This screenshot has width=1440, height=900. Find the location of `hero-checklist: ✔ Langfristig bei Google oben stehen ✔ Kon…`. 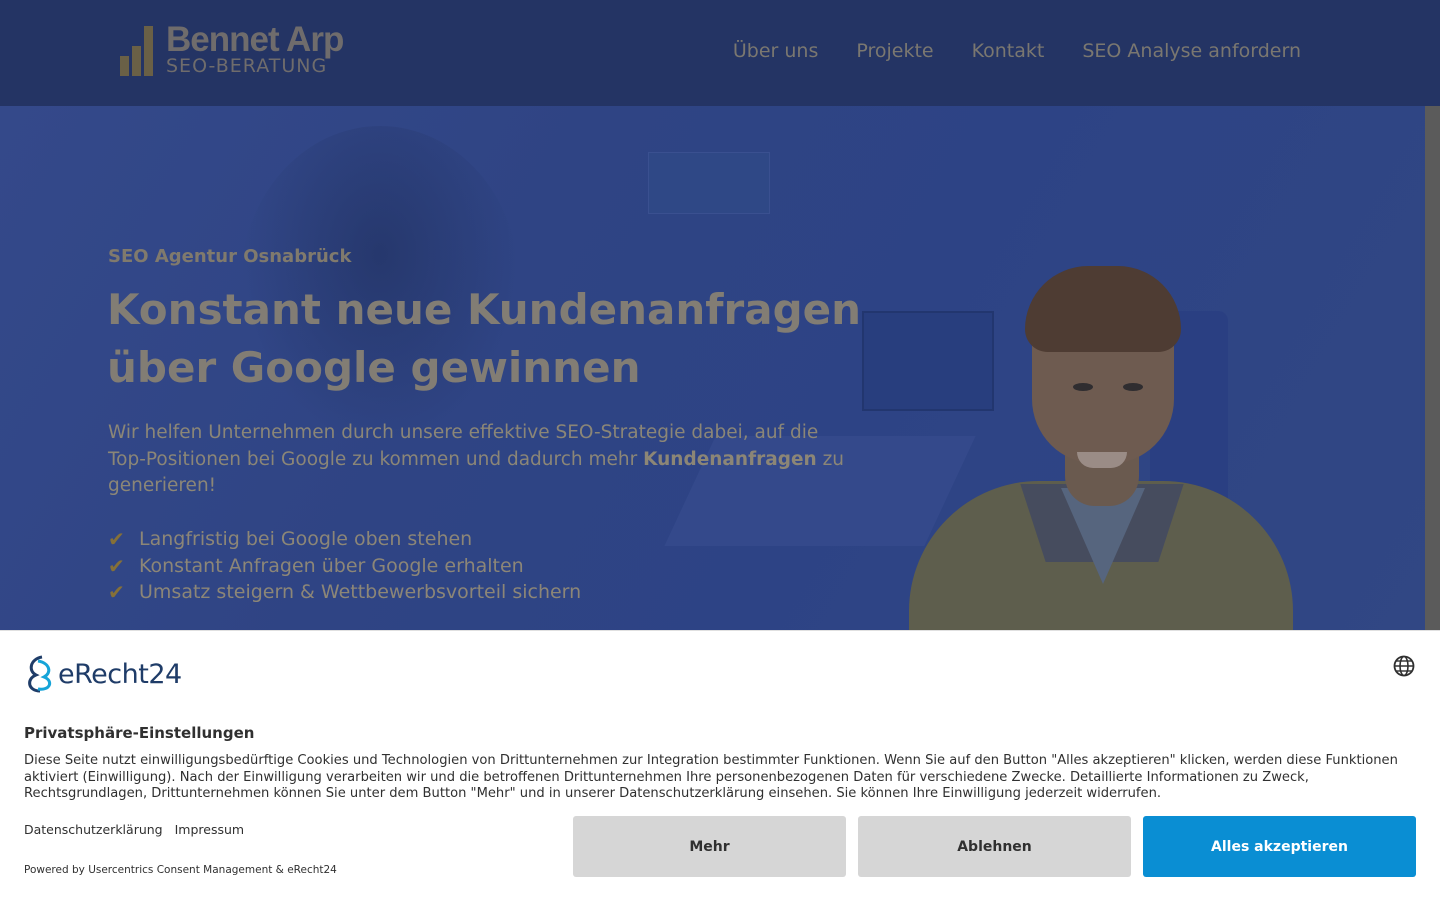

hero-checklist: ✔ Langfristig bei Google oben stehen ✔ Kon… is located at coordinates (344, 566).